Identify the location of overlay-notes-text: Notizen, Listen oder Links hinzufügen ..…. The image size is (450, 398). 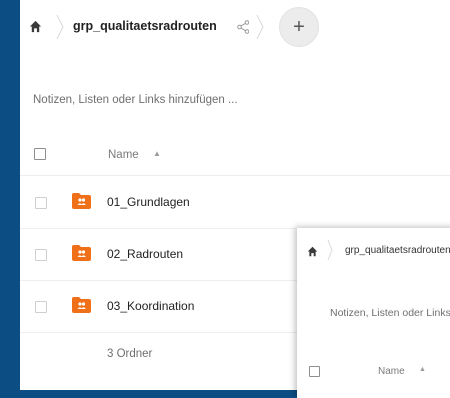
(390, 313).